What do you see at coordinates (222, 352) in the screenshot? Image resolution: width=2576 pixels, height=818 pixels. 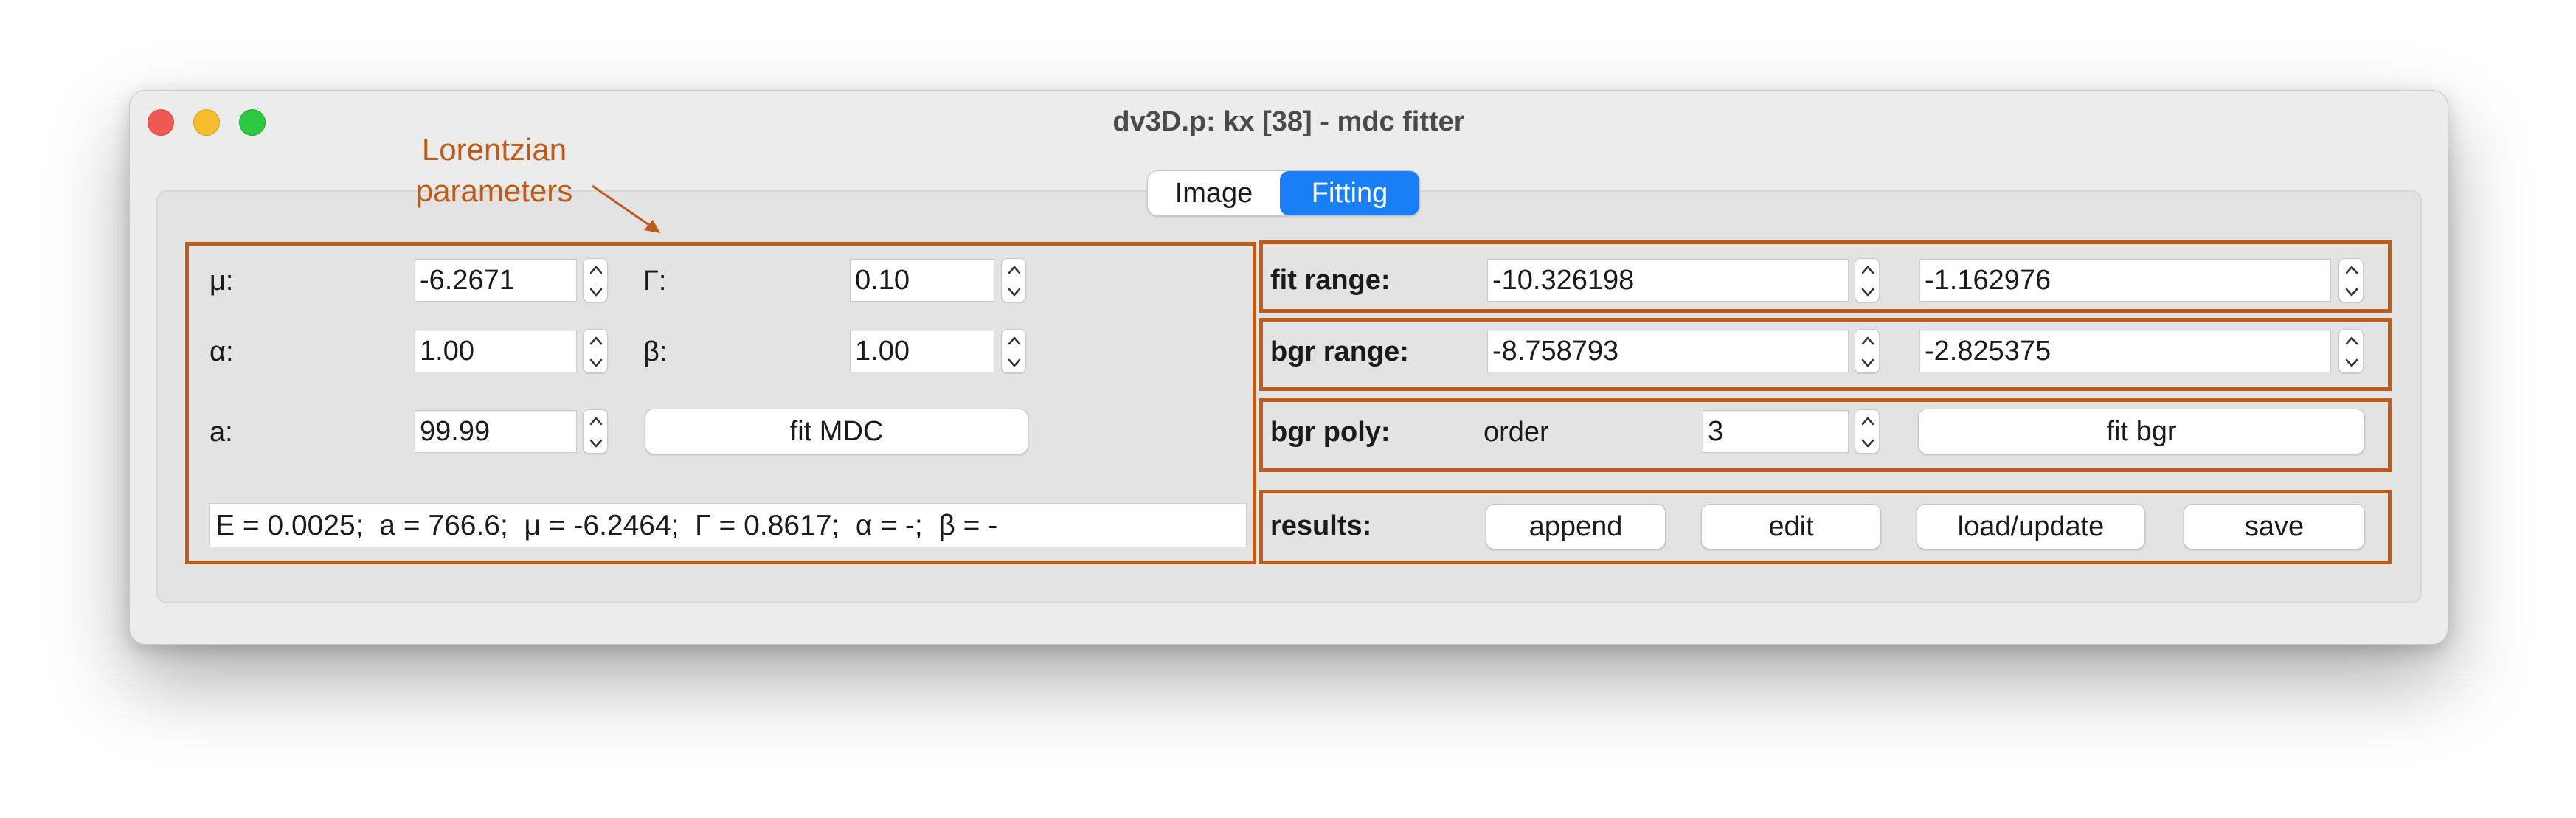 I see `alpha-label: α:` at bounding box center [222, 352].